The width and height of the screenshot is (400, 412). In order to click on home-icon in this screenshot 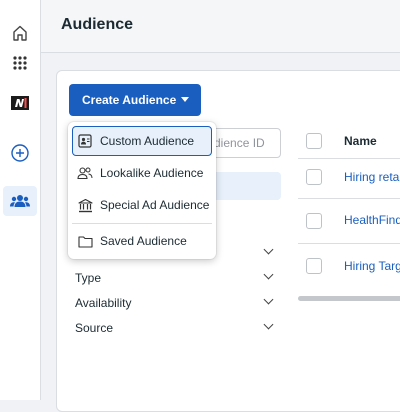, I will do `click(20, 33)`.